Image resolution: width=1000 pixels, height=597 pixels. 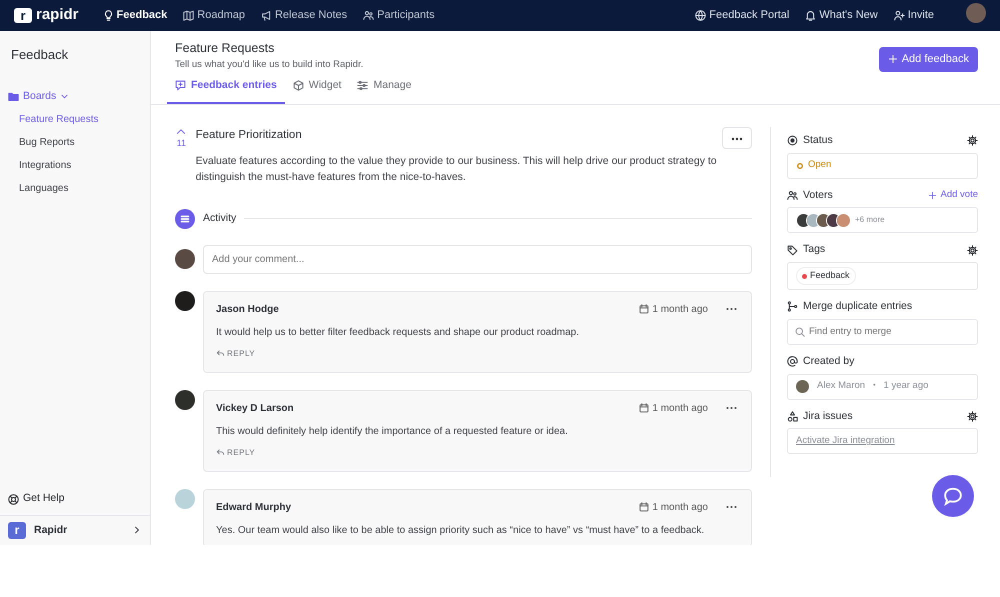 I want to click on nav-link: What's New, so click(x=841, y=15).